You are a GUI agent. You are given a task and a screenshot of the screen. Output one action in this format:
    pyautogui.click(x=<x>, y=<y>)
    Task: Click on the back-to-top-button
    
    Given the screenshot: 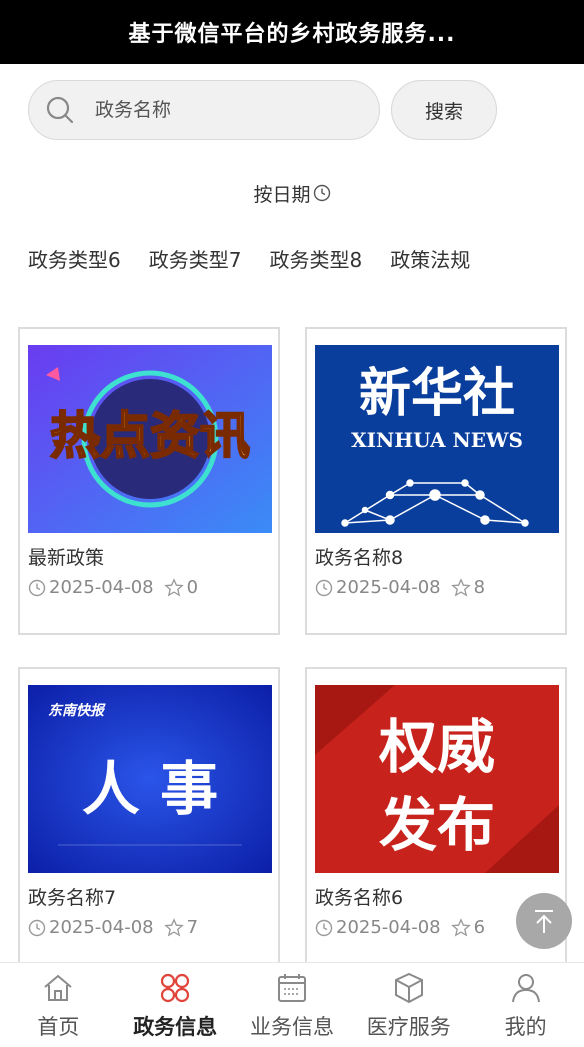 What is the action you would take?
    pyautogui.click(x=544, y=921)
    